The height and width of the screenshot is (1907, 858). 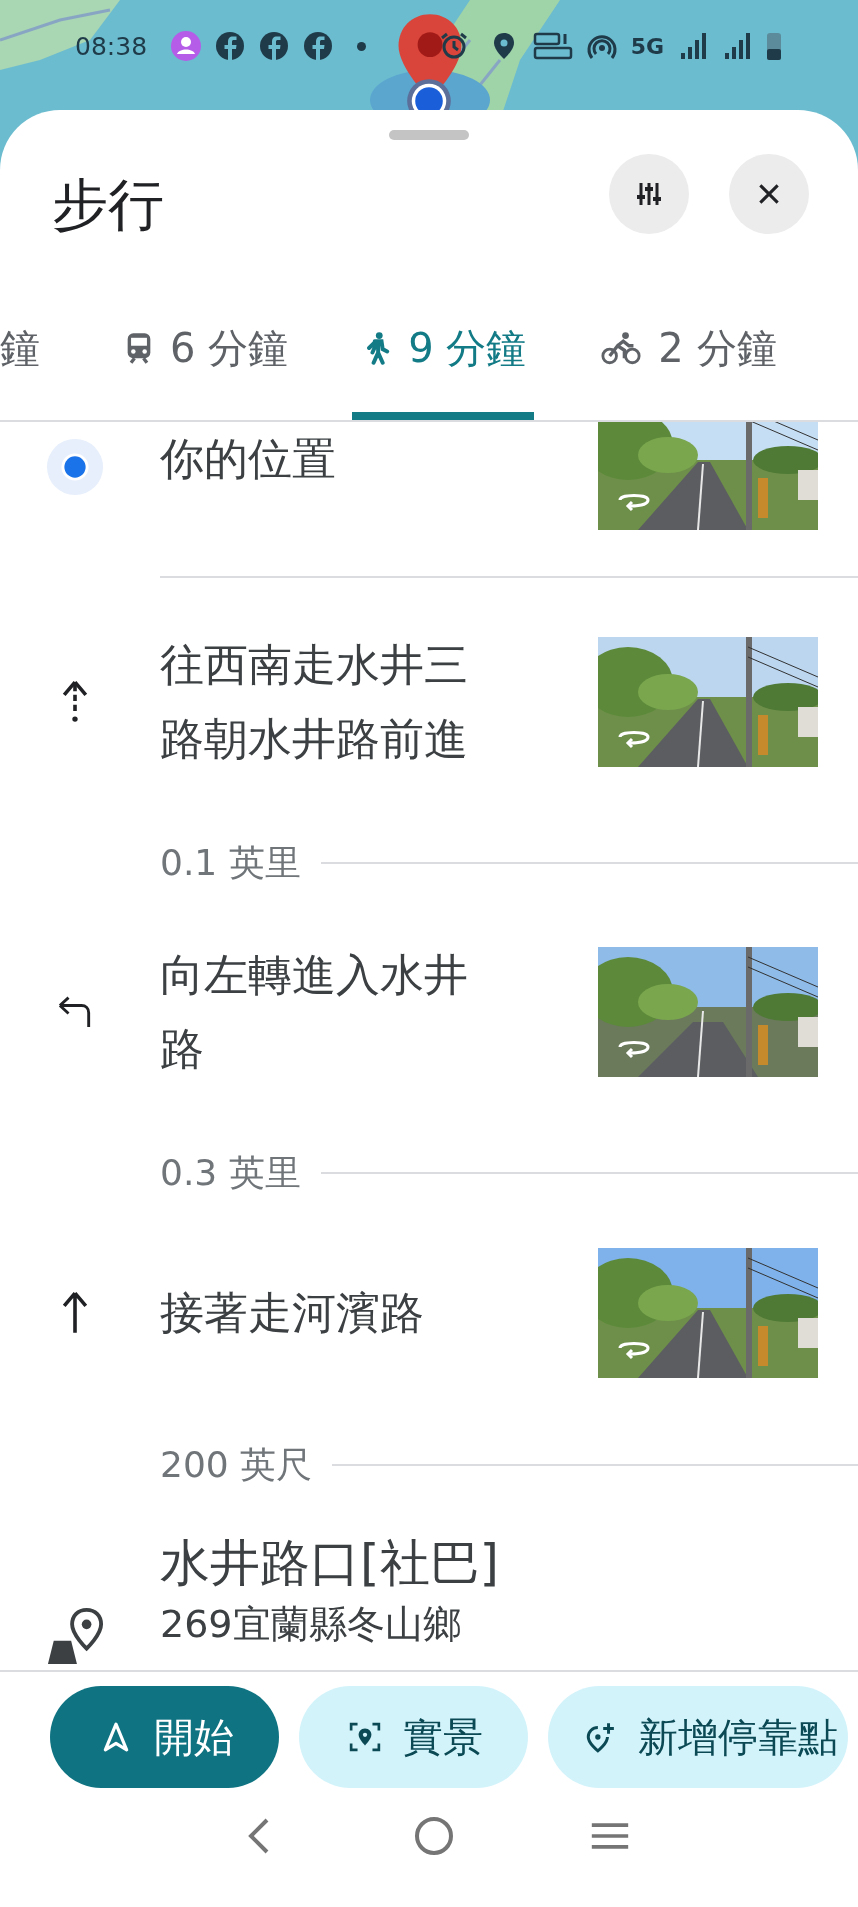 I want to click on step-instruction: 你的位置, so click(x=248, y=459).